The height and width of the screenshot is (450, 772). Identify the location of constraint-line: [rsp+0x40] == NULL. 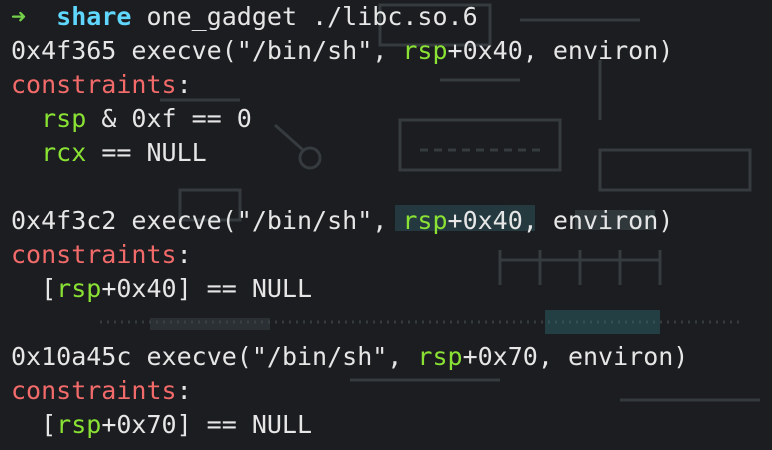
(391, 289).